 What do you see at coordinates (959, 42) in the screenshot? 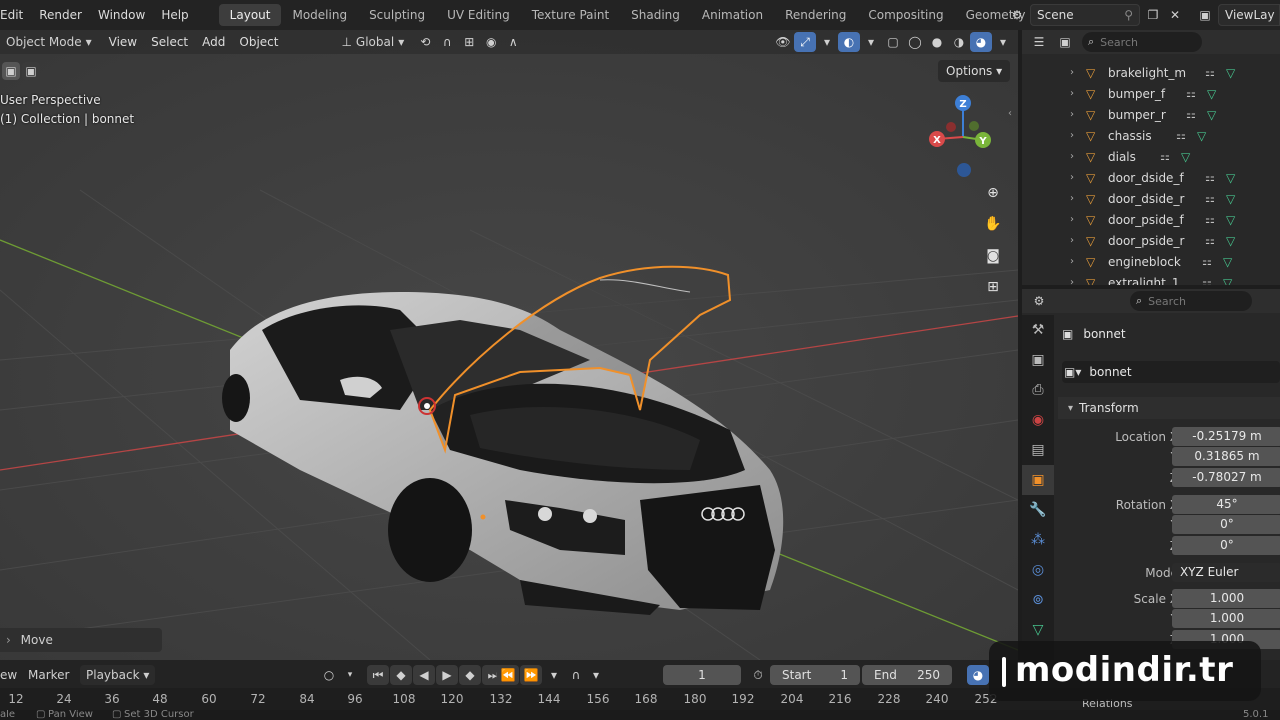
I see `material-shading-icon: ◑` at bounding box center [959, 42].